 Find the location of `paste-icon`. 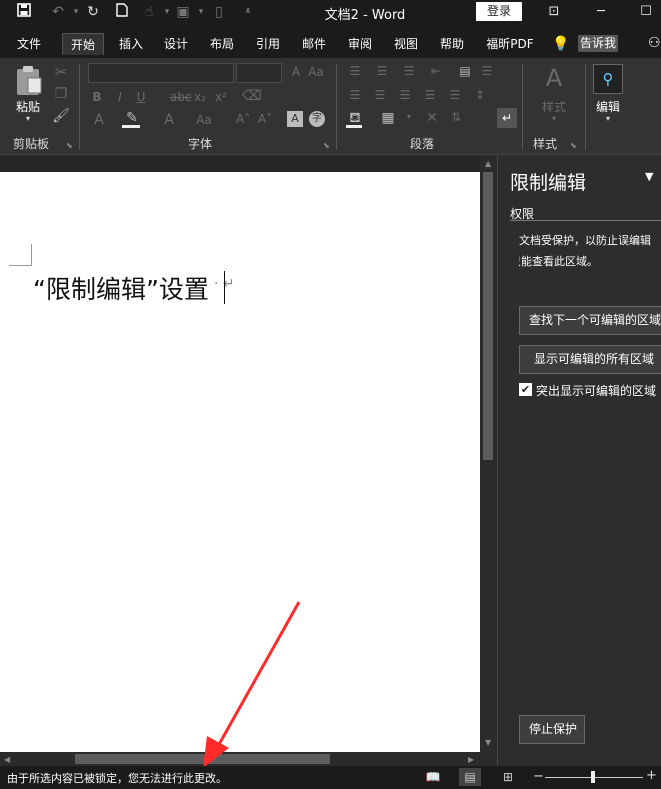

paste-icon is located at coordinates (29, 80).